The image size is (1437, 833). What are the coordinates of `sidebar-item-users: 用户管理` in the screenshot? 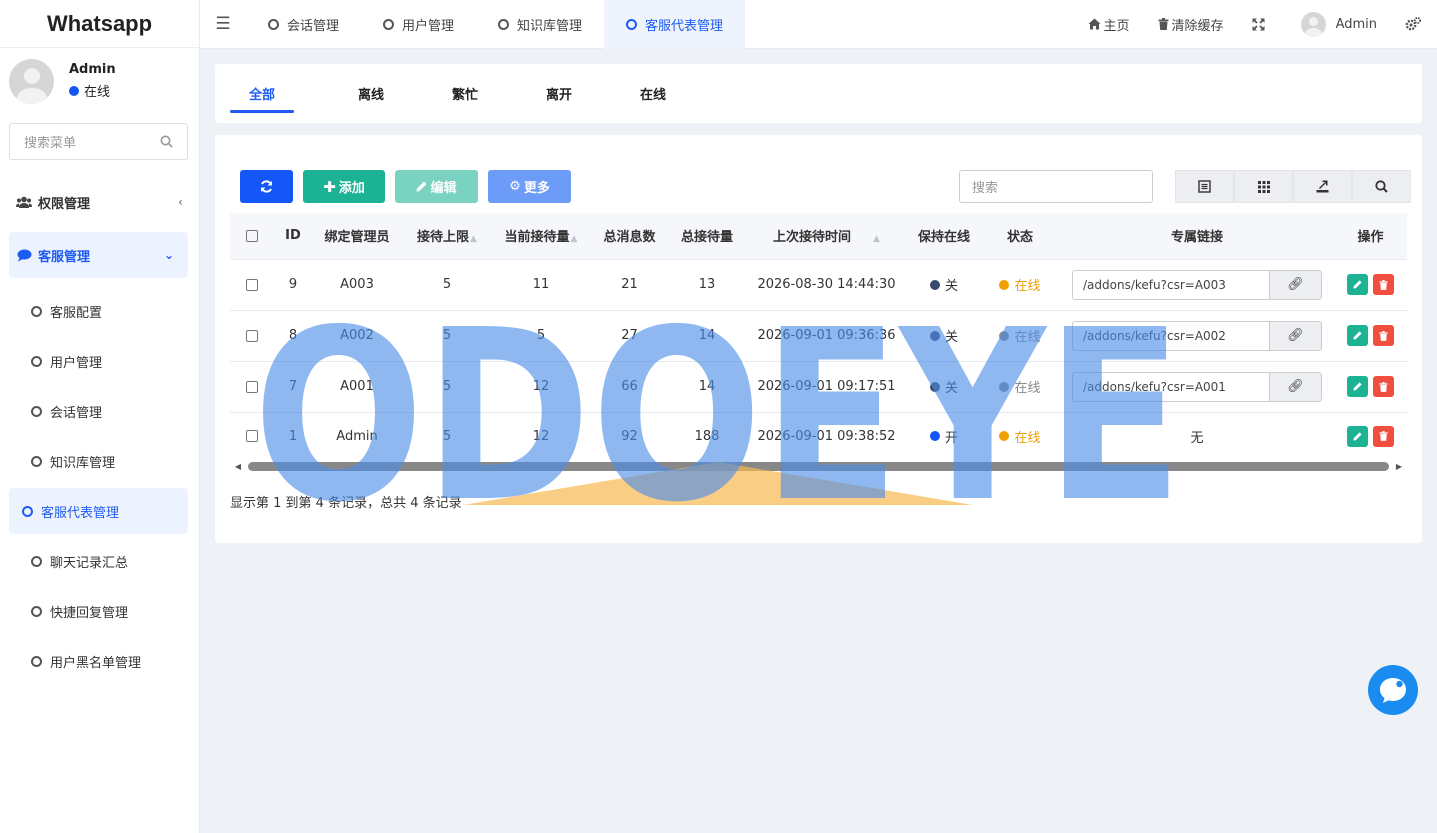 It's located at (98, 361).